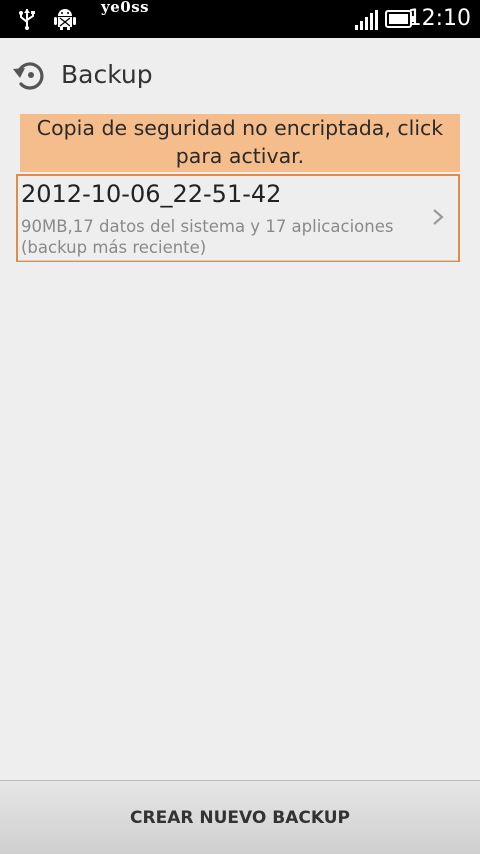 This screenshot has width=480, height=854. Describe the element at coordinates (439, 18) in the screenshot. I see `clock-text: 12:10` at that location.